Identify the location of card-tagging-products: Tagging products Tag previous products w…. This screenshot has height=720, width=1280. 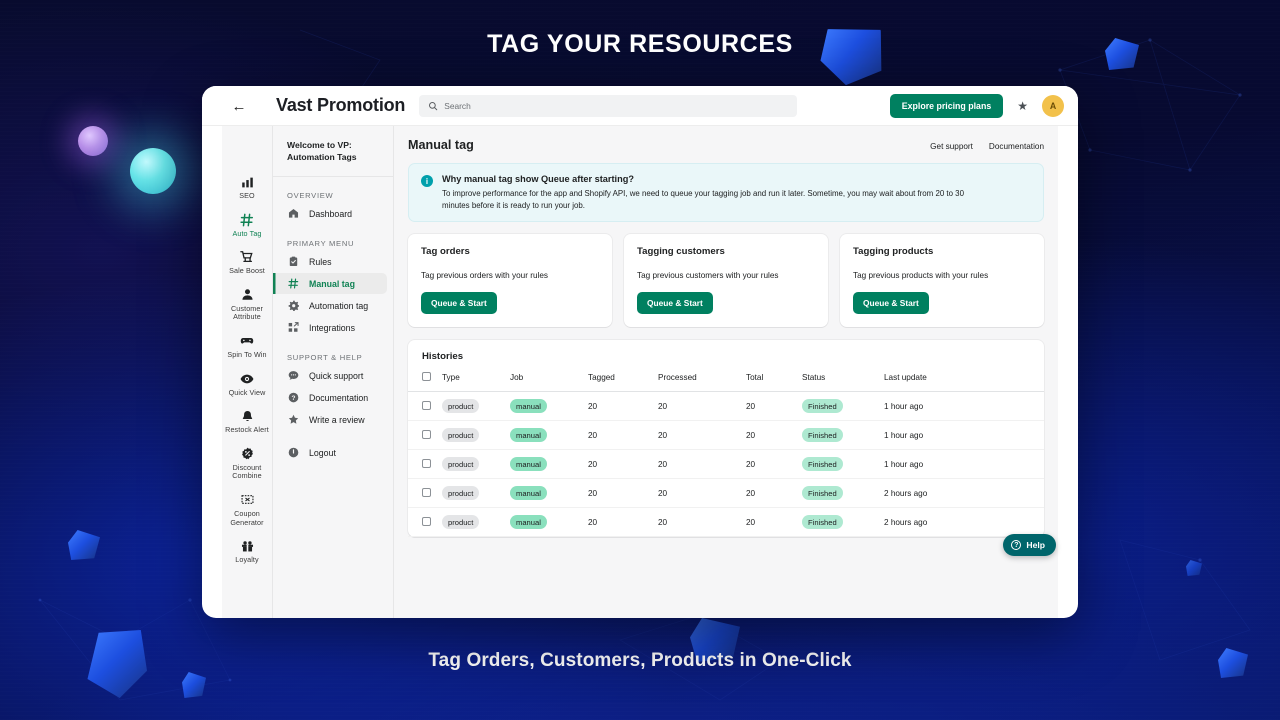
(942, 281).